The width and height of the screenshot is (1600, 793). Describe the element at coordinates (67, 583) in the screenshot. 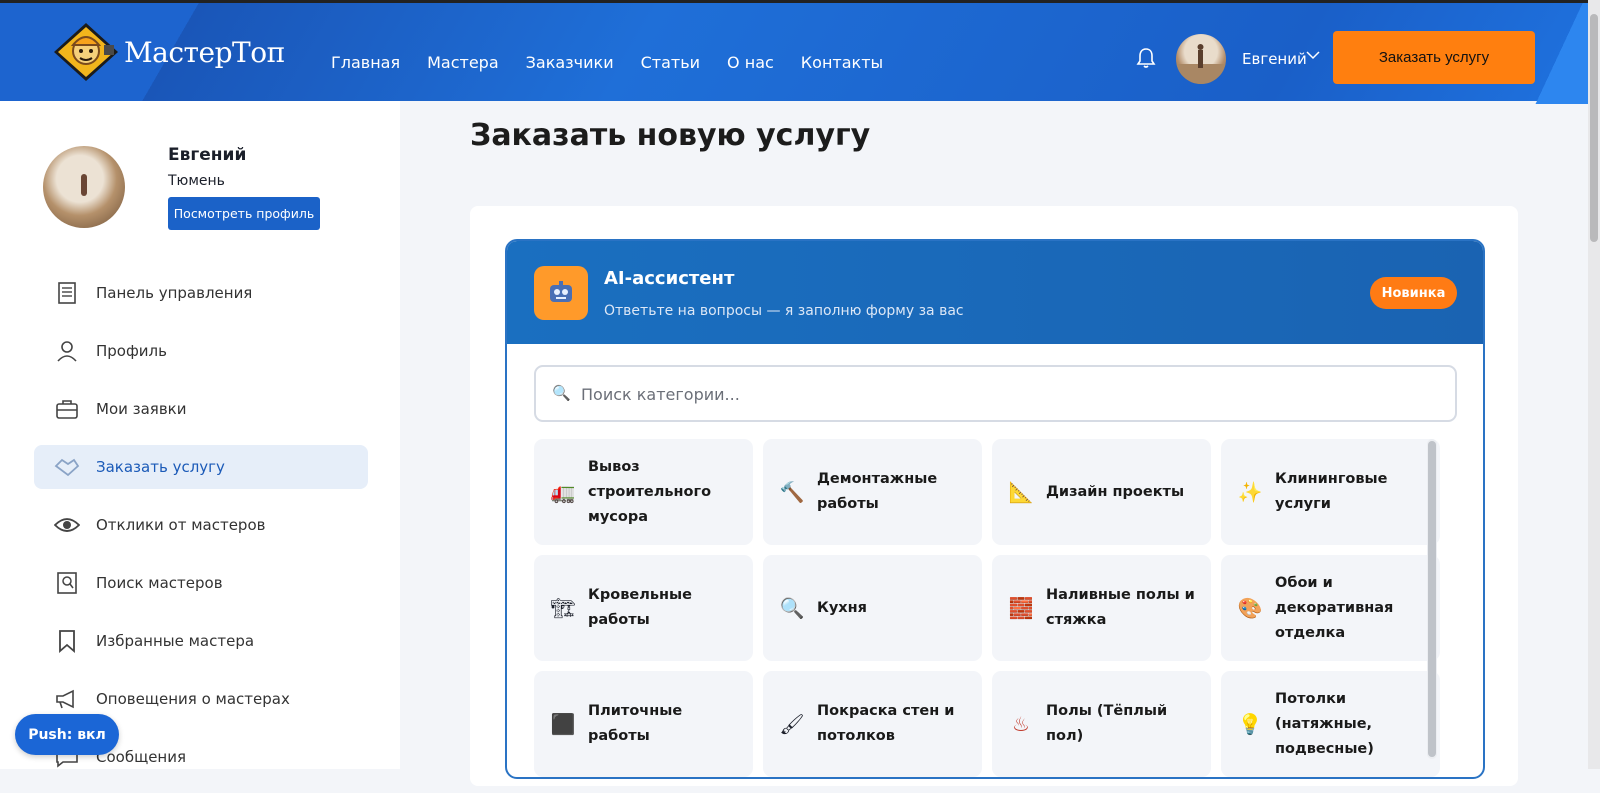

I see `search-user-icon` at that location.